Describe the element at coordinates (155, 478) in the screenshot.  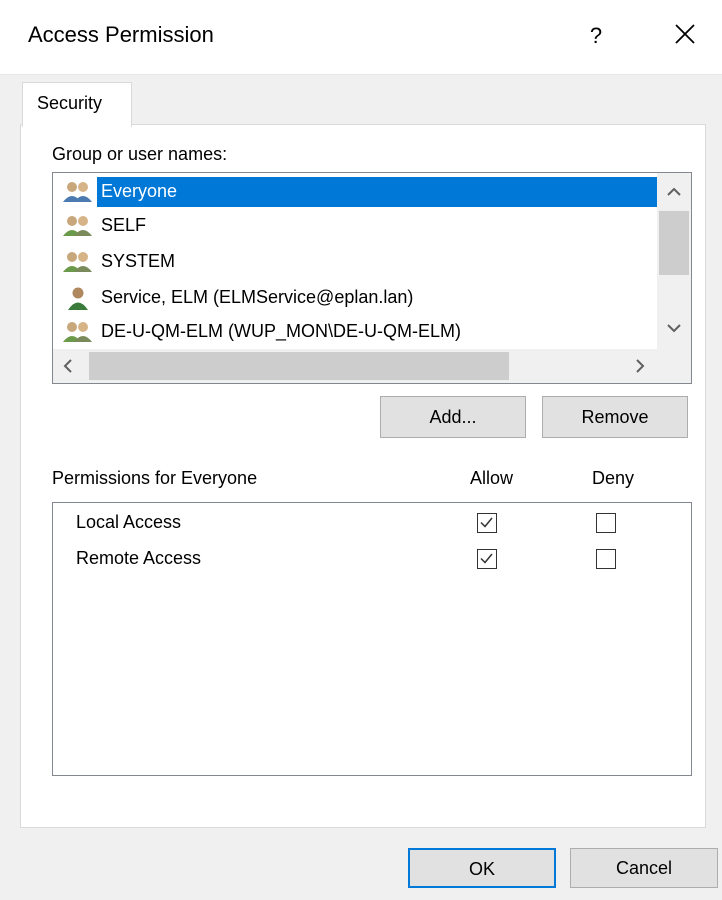
I see `permissions-label: Permissions for Everyone` at that location.